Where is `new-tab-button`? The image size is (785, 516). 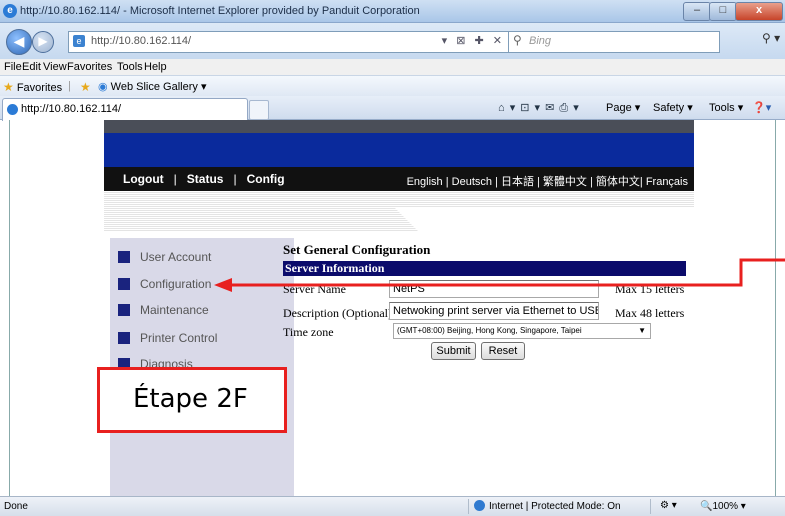 new-tab-button is located at coordinates (259, 110).